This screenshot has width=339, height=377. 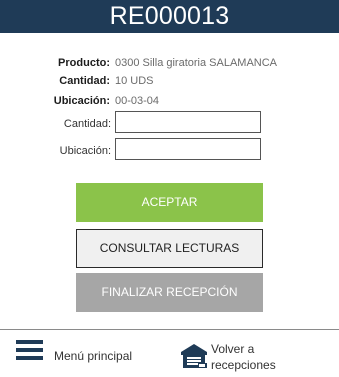 I want to click on detail-cantidad-value: 10 UDS, so click(x=134, y=81).